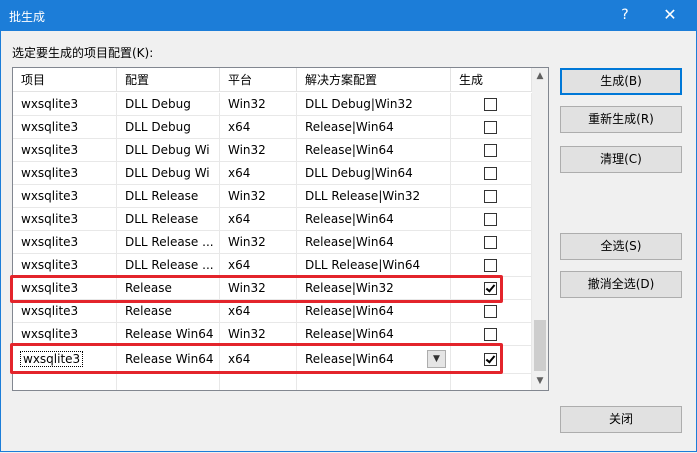 The image size is (697, 453). What do you see at coordinates (374, 104) in the screenshot?
I see `solution-config-cell: DLL Debug|Win32` at bounding box center [374, 104].